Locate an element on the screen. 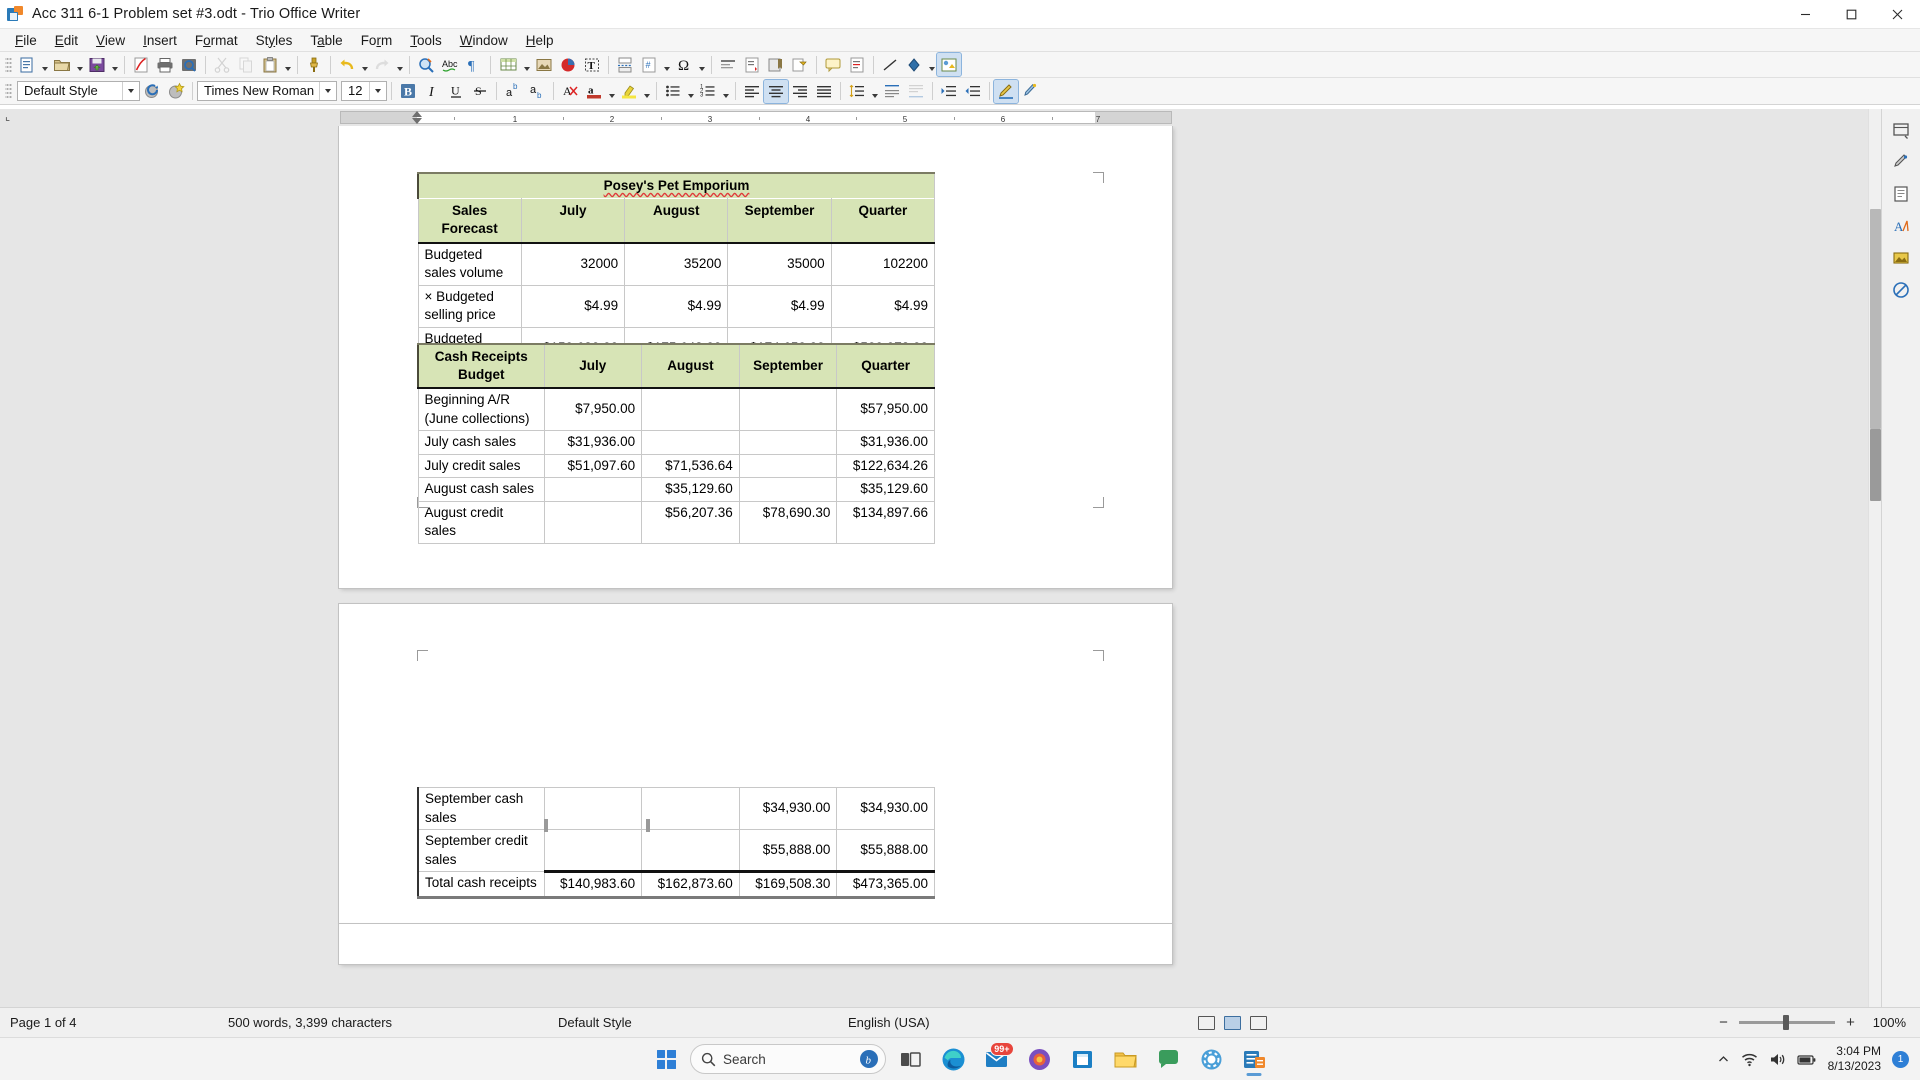  chat-teams-icon is located at coordinates (1168, 1059).